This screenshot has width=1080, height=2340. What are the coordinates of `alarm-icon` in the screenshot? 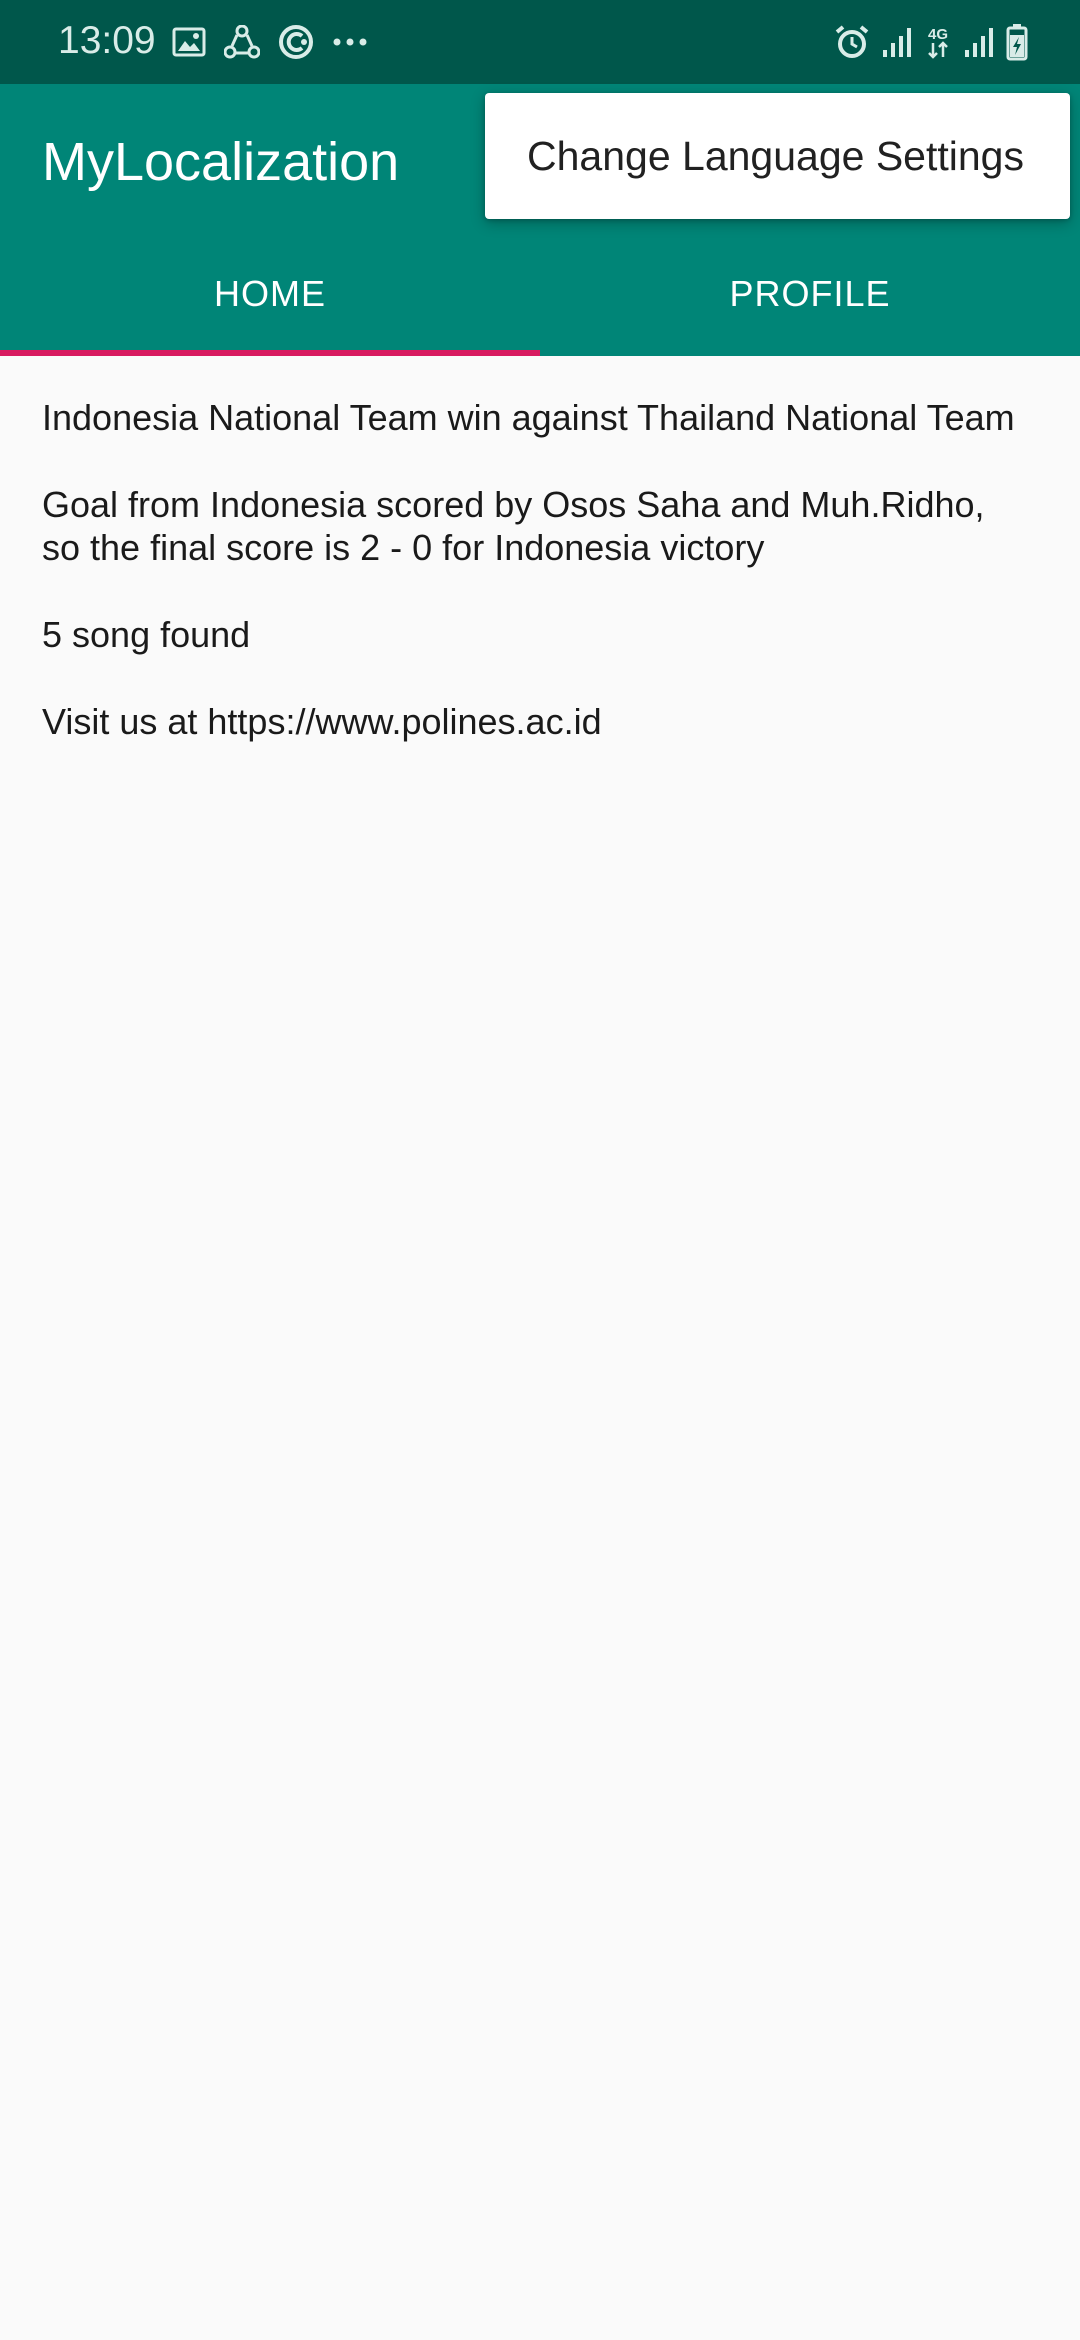 It's located at (852, 42).